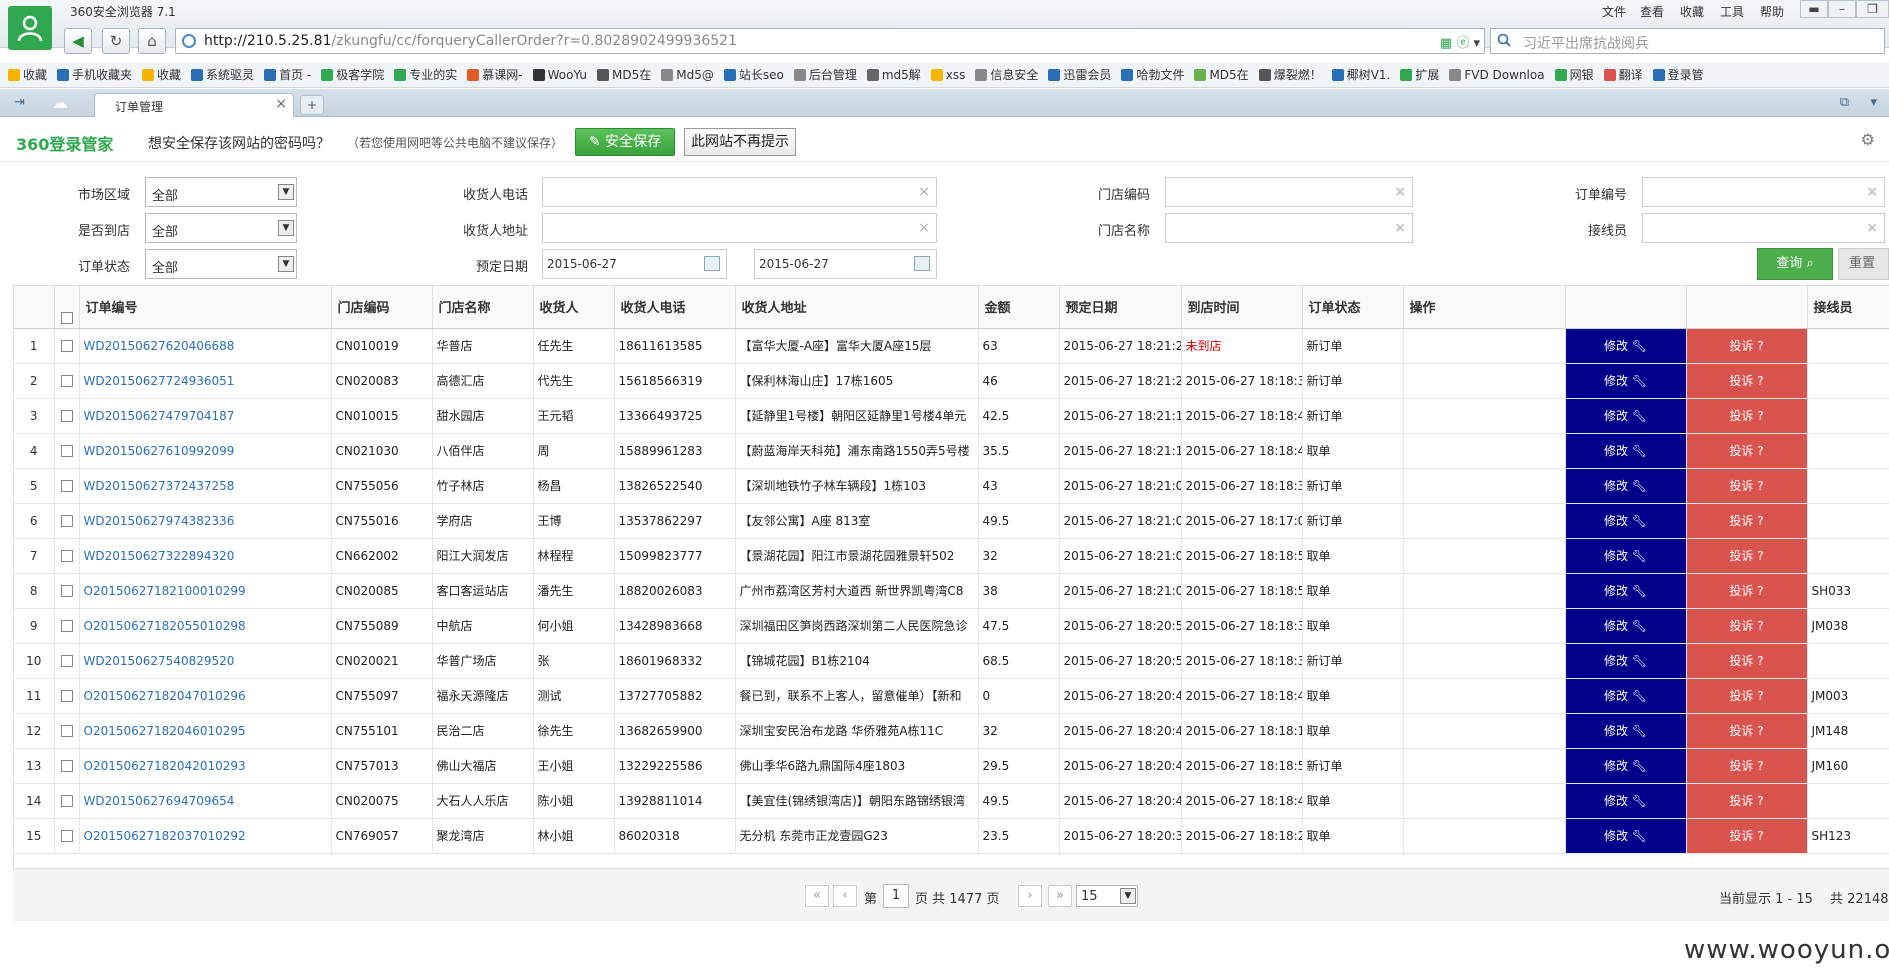  I want to click on order-link: WD20150627610992099, so click(159, 451).